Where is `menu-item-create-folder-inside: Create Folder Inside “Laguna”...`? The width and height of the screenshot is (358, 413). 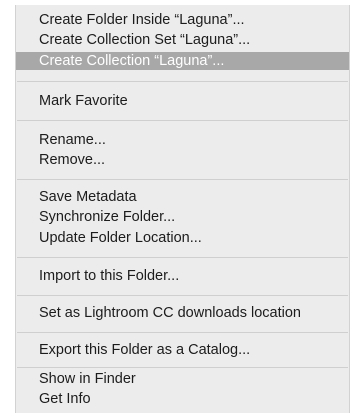 menu-item-create-folder-inside: Create Folder Inside “Laguna”... is located at coordinates (182, 20).